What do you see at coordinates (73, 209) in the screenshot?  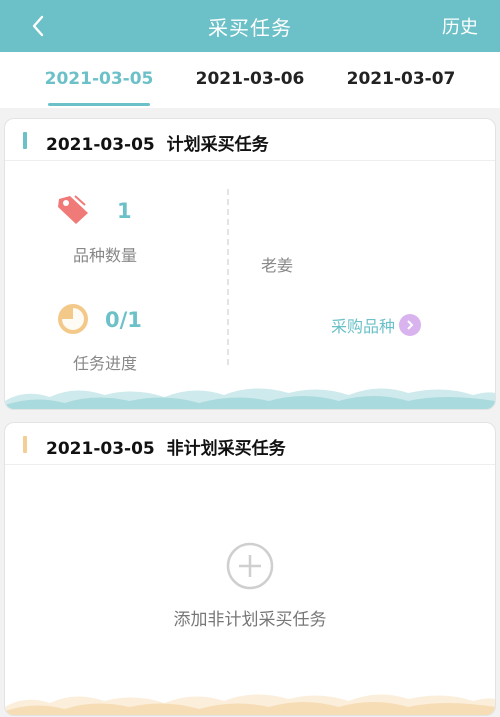 I see `price-tag-icon` at bounding box center [73, 209].